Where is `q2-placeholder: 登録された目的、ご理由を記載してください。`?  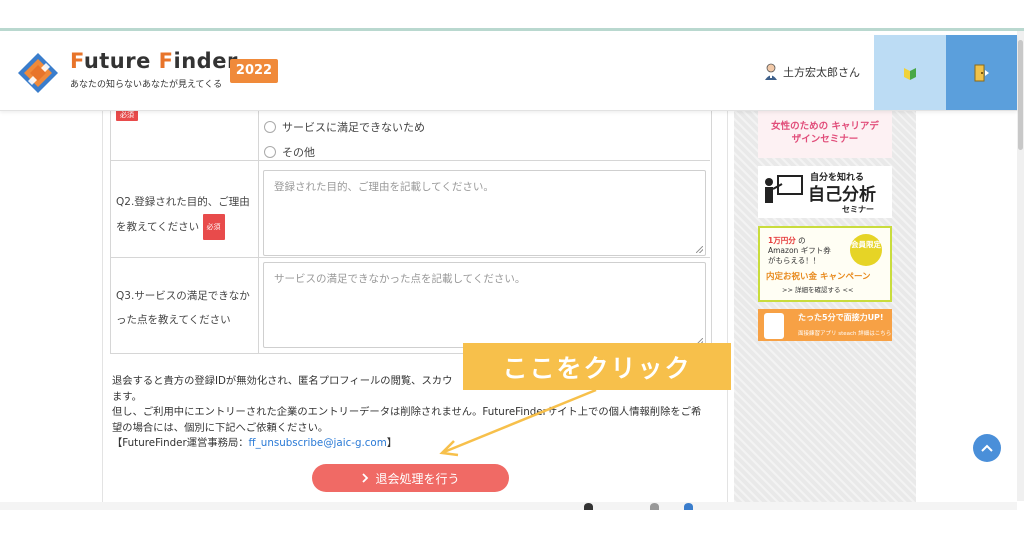
q2-placeholder: 登録された目的、ご理由を記載してください。 is located at coordinates (384, 187).